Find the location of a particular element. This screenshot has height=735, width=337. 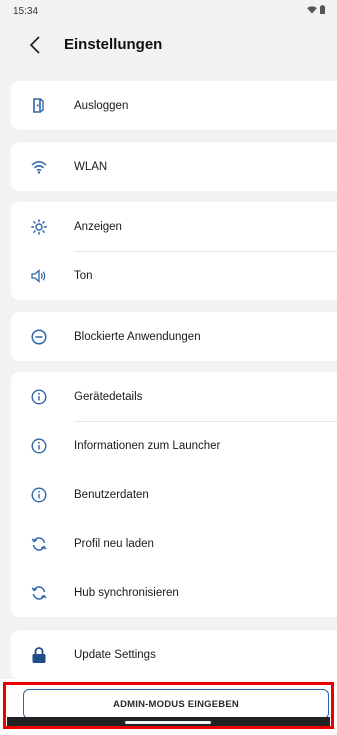

settings-item-wlan: WLAN is located at coordinates (174, 166).